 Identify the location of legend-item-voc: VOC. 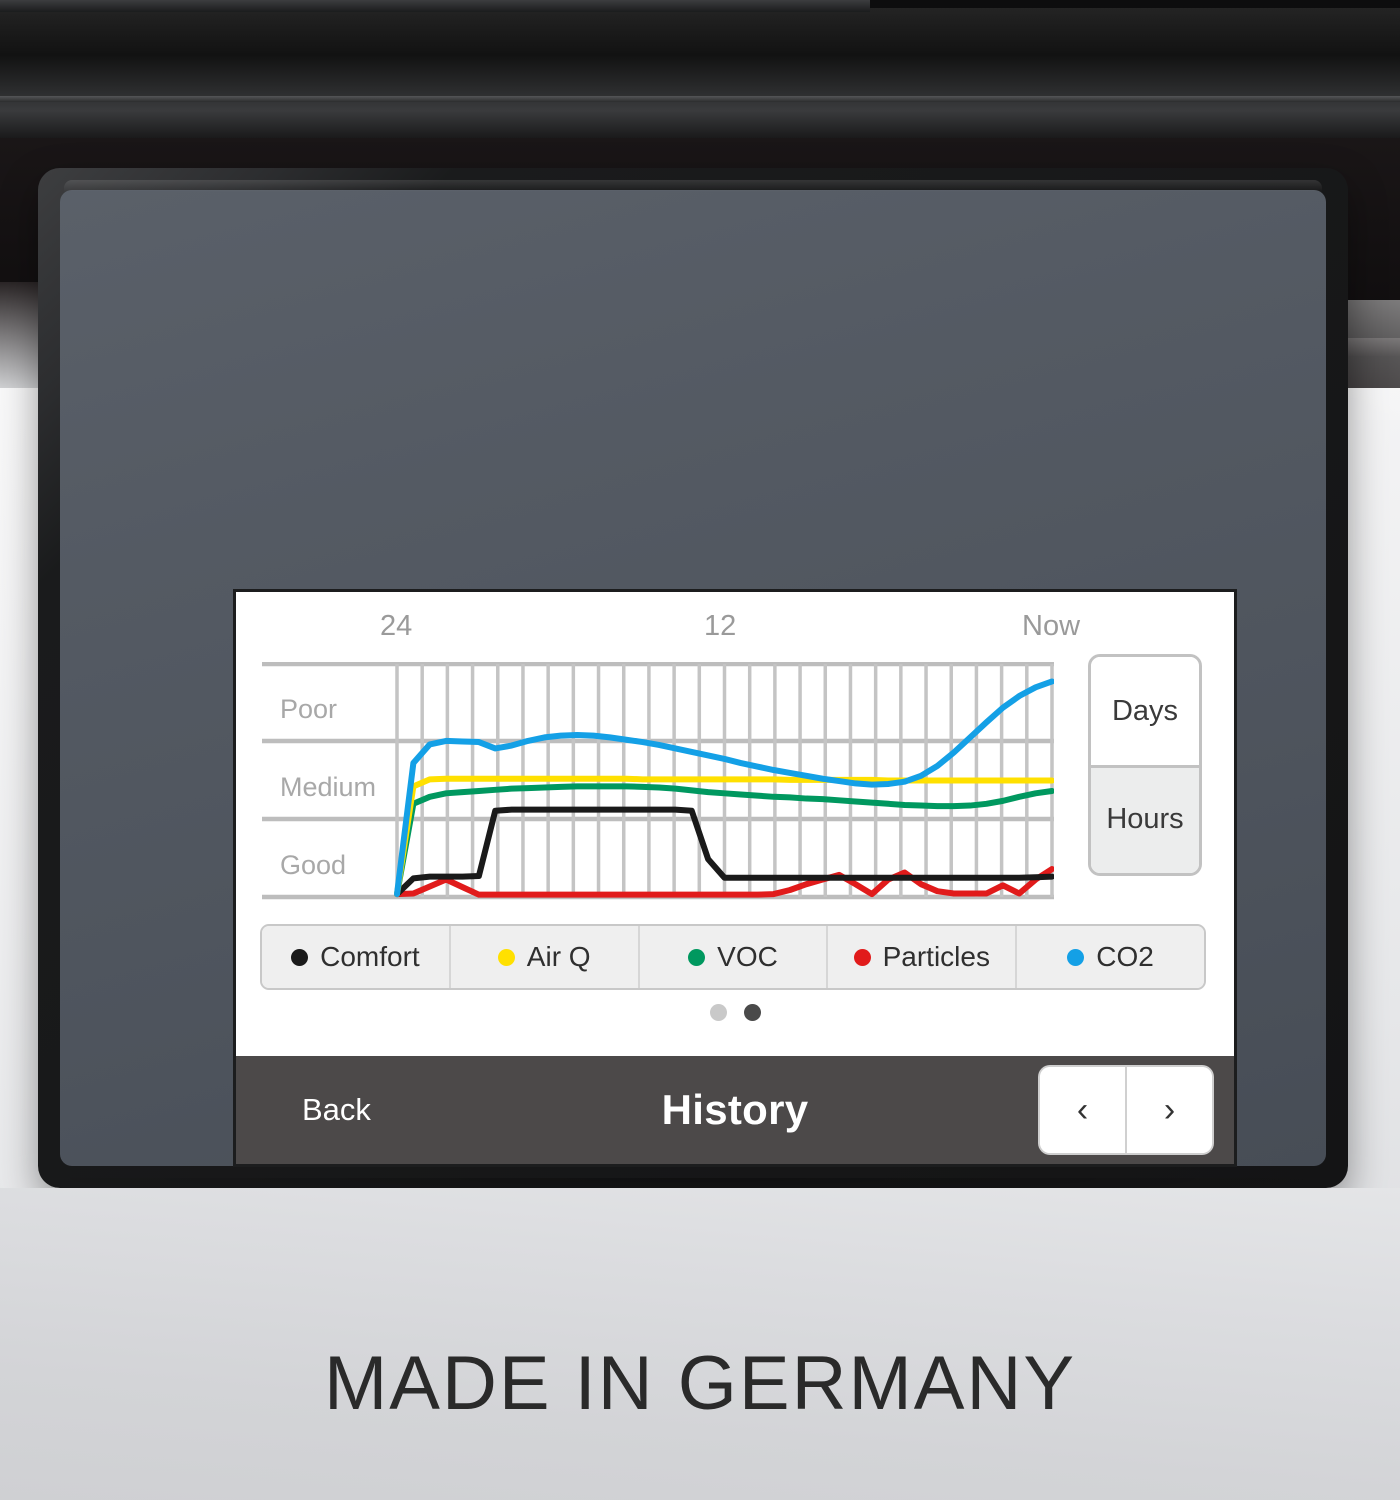
(734, 957).